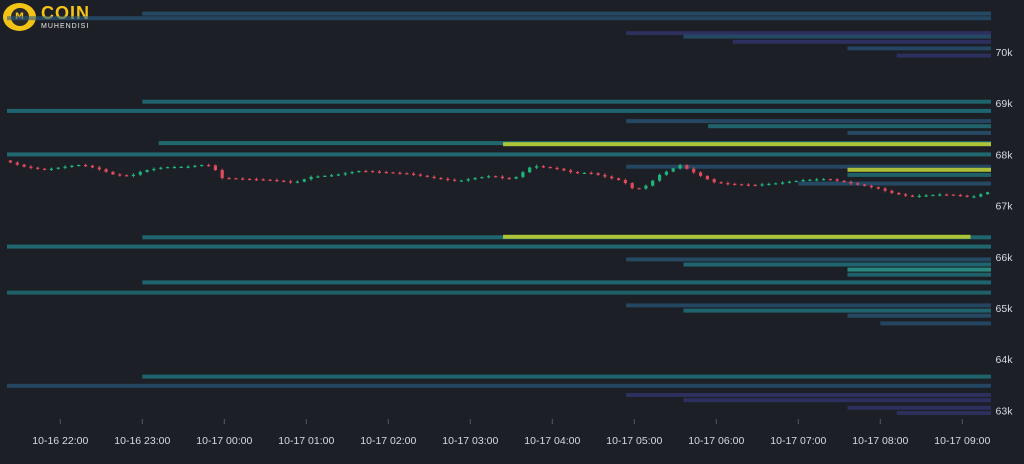  What do you see at coordinates (798, 441) in the screenshot?
I see `x-tick-label: 10-17 07:00` at bounding box center [798, 441].